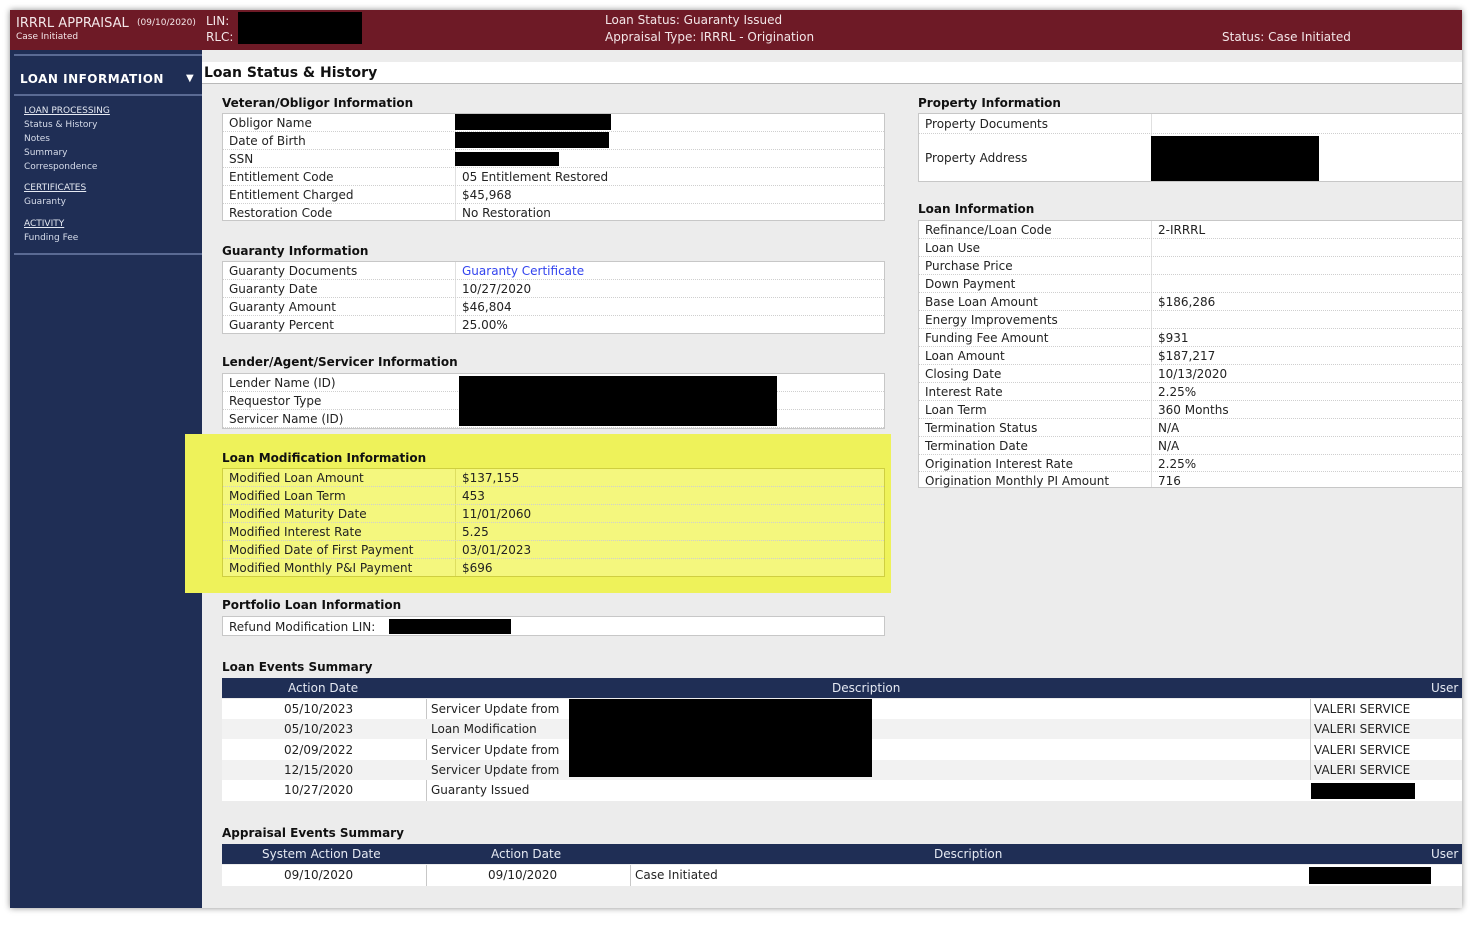 The image size is (1480, 926). I want to click on event-date: 10/27/2020, so click(319, 790).